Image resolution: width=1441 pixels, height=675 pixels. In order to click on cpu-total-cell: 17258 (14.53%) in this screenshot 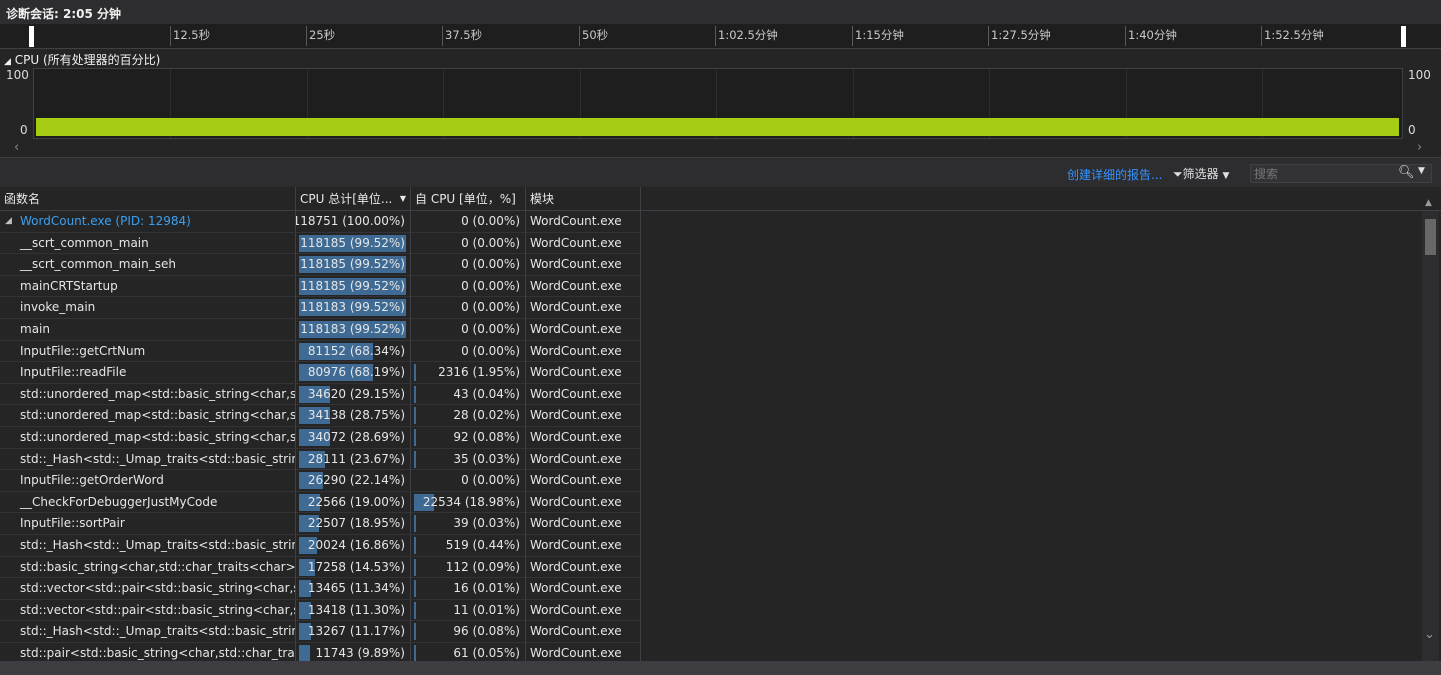, I will do `click(353, 567)`.